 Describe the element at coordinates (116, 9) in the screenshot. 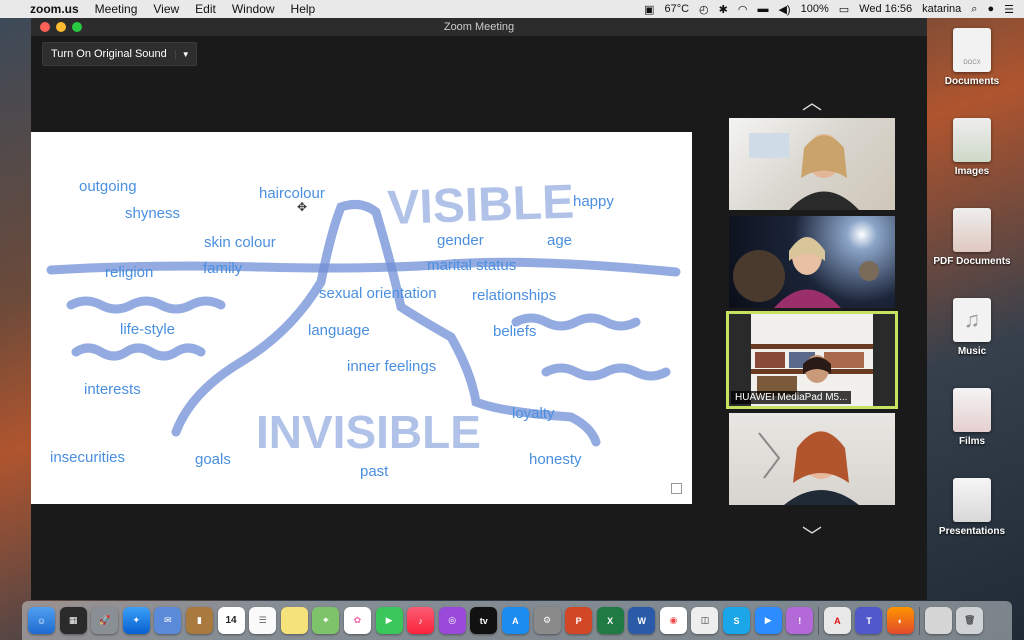

I see `menu-meeting: Meeting` at that location.